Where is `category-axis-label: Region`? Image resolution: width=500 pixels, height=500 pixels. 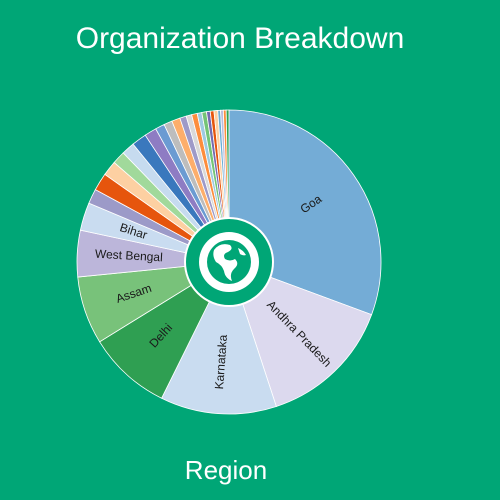
category-axis-label: Region is located at coordinates (226, 470).